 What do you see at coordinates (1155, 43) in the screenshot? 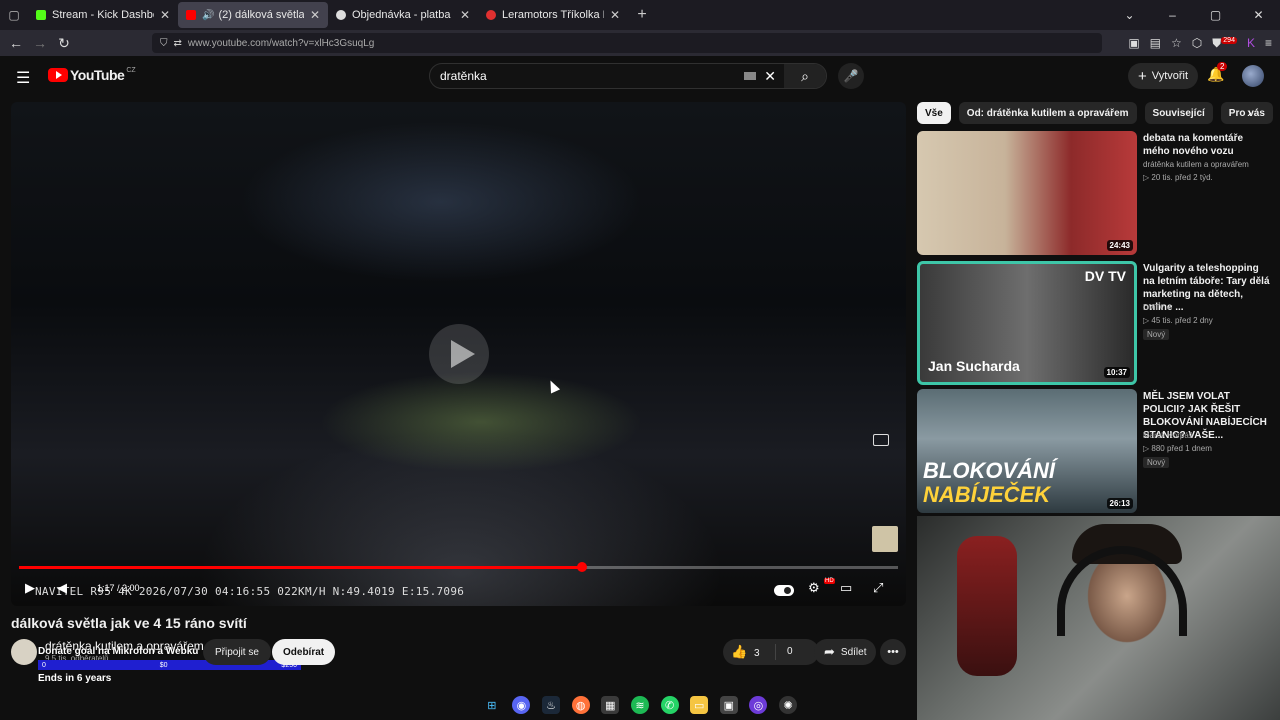
I see `reader-icon: ▤` at bounding box center [1155, 43].